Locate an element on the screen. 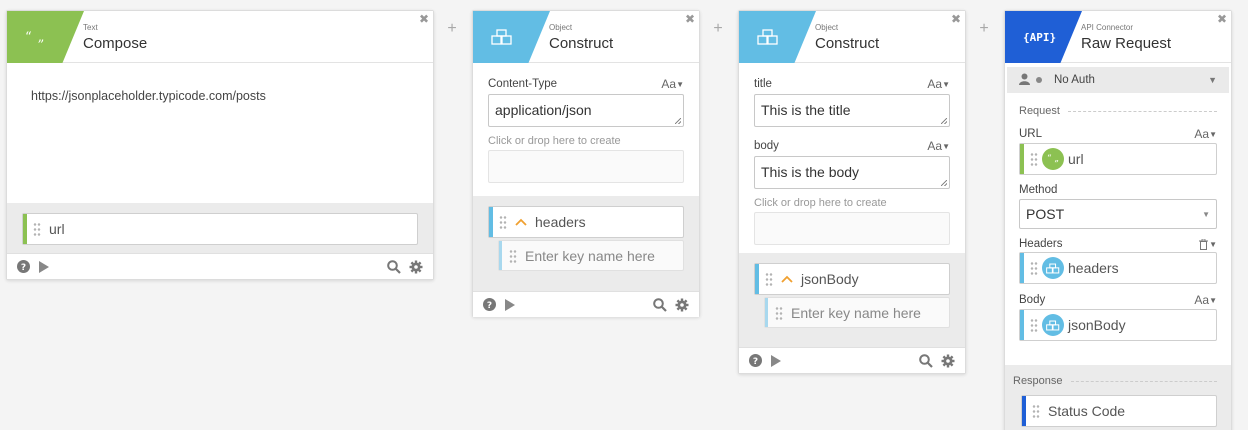 Image resolution: width=1248 pixels, height=430 pixels. card-type: API Connector is located at coordinates (1107, 27).